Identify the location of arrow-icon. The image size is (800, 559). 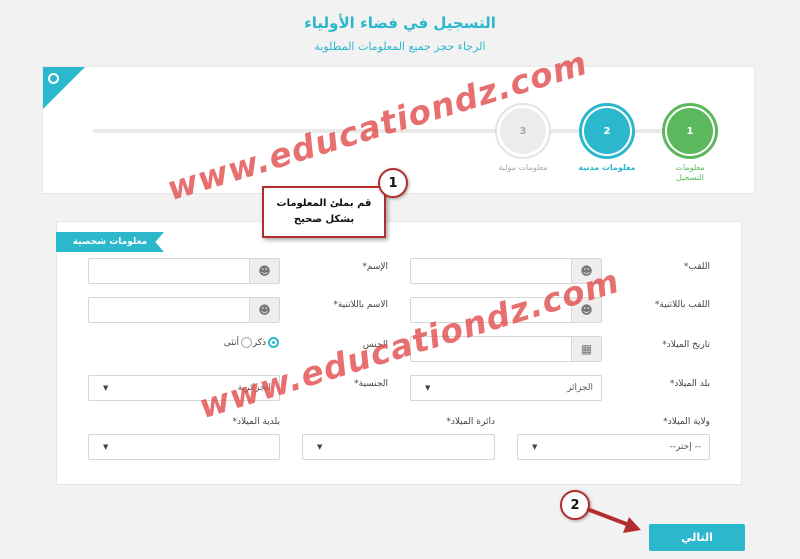
(613, 520).